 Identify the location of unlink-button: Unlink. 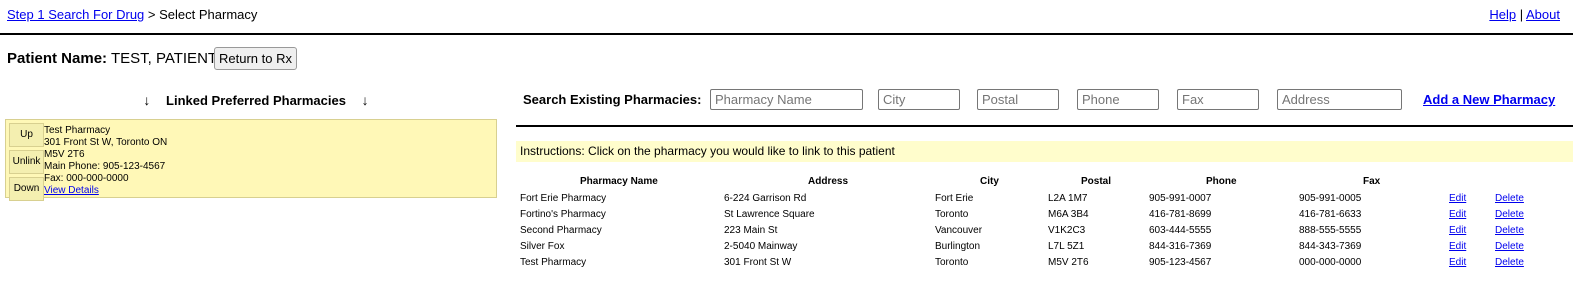
(26, 162).